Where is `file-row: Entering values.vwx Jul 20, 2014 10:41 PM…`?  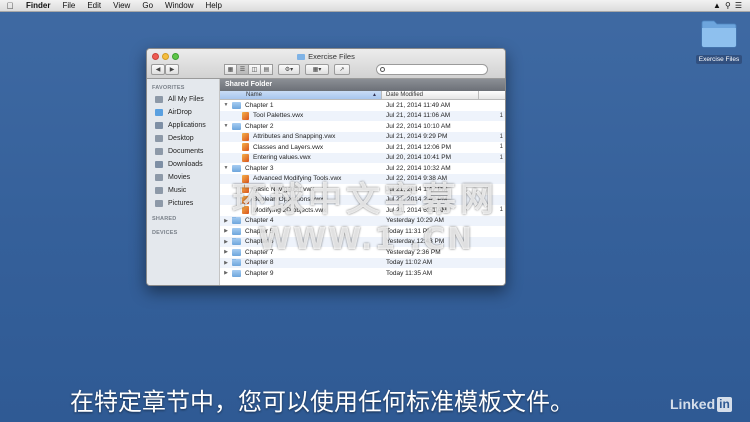
file-row: Entering values.vwx Jul 20, 2014 10:41 PM… is located at coordinates (362, 157).